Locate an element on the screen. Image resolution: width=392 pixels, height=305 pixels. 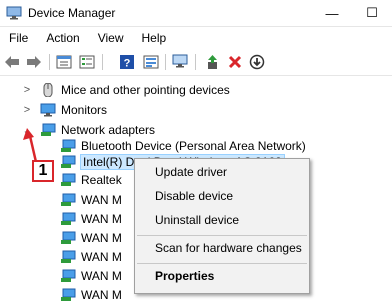
step1-badge: 1 is located at coordinates (43, 171).